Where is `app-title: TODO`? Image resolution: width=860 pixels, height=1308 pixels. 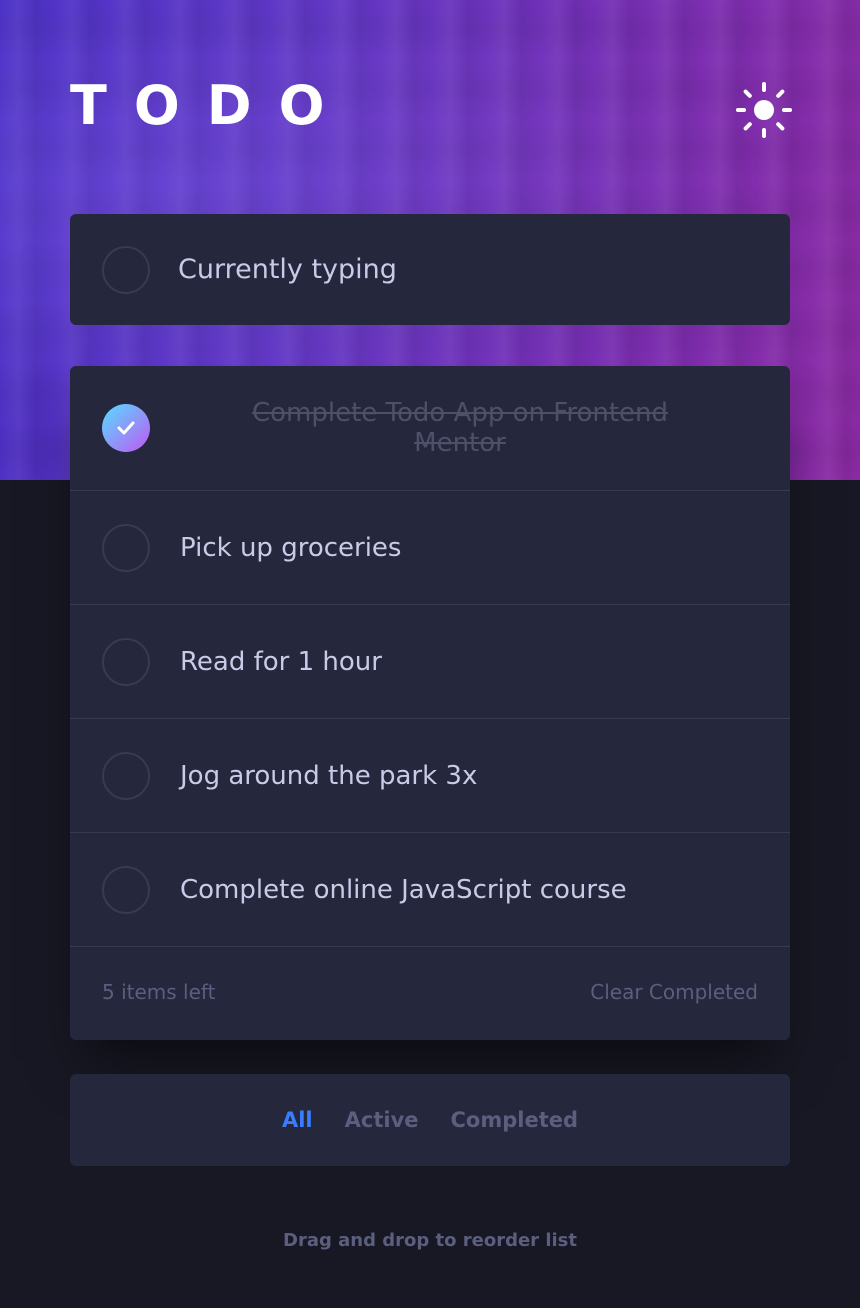
app-title: TODO is located at coordinates (211, 105).